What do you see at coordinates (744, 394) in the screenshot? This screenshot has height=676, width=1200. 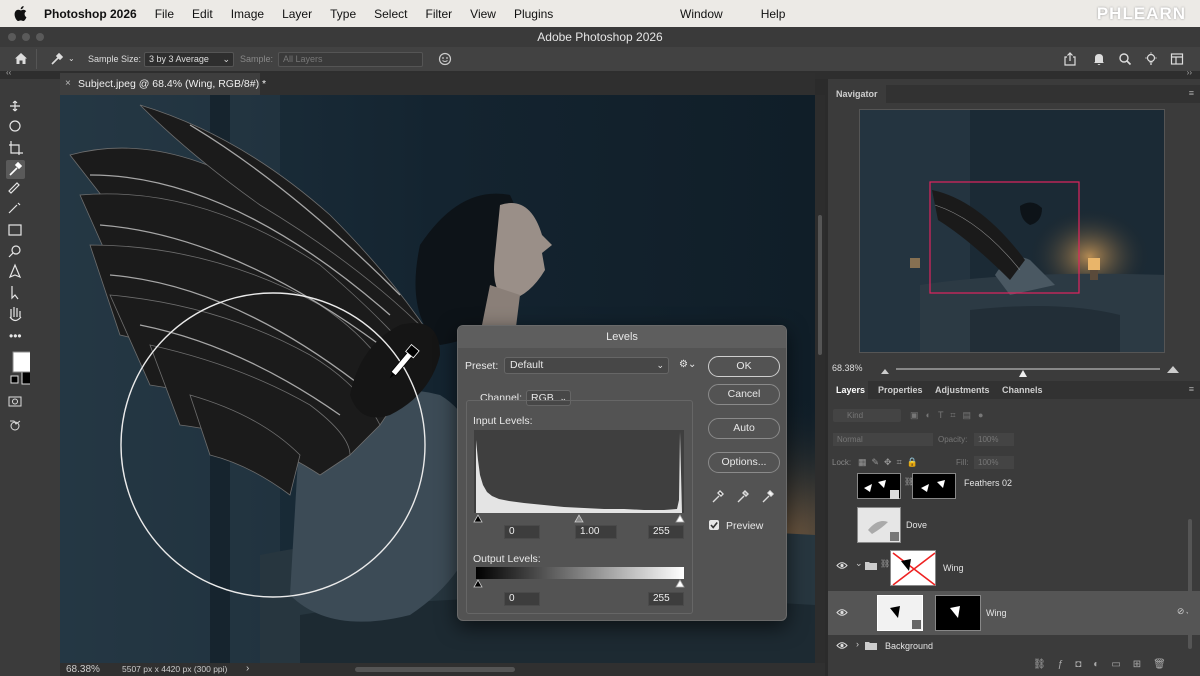 I see `cancel-button: Cancel` at bounding box center [744, 394].